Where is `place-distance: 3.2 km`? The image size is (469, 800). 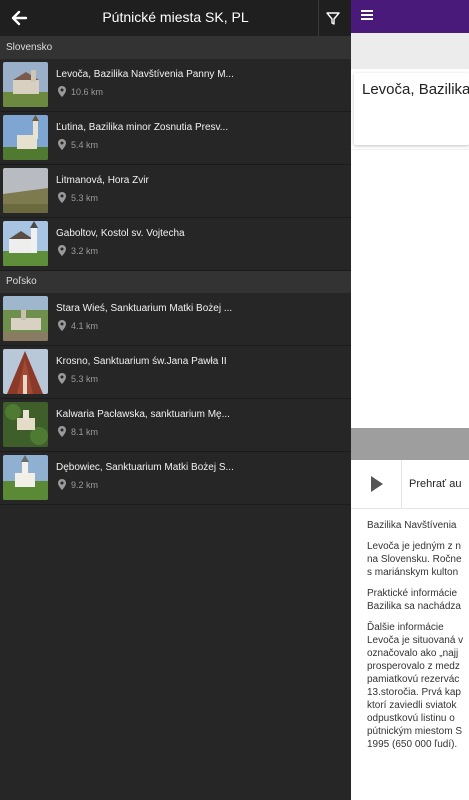
place-distance: 3.2 km is located at coordinates (85, 251).